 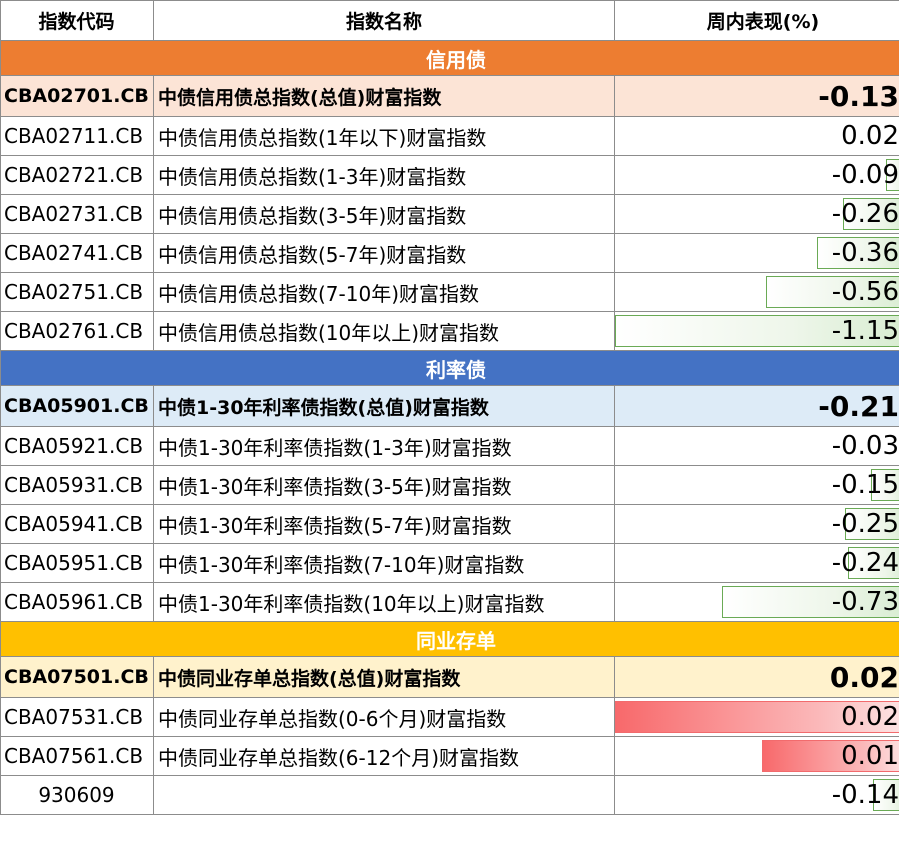 I want to click on table-row-total: CBA05901.CB 中债1-30年利率债指数(总值)财富指数 -0.21, so click(x=449, y=406).